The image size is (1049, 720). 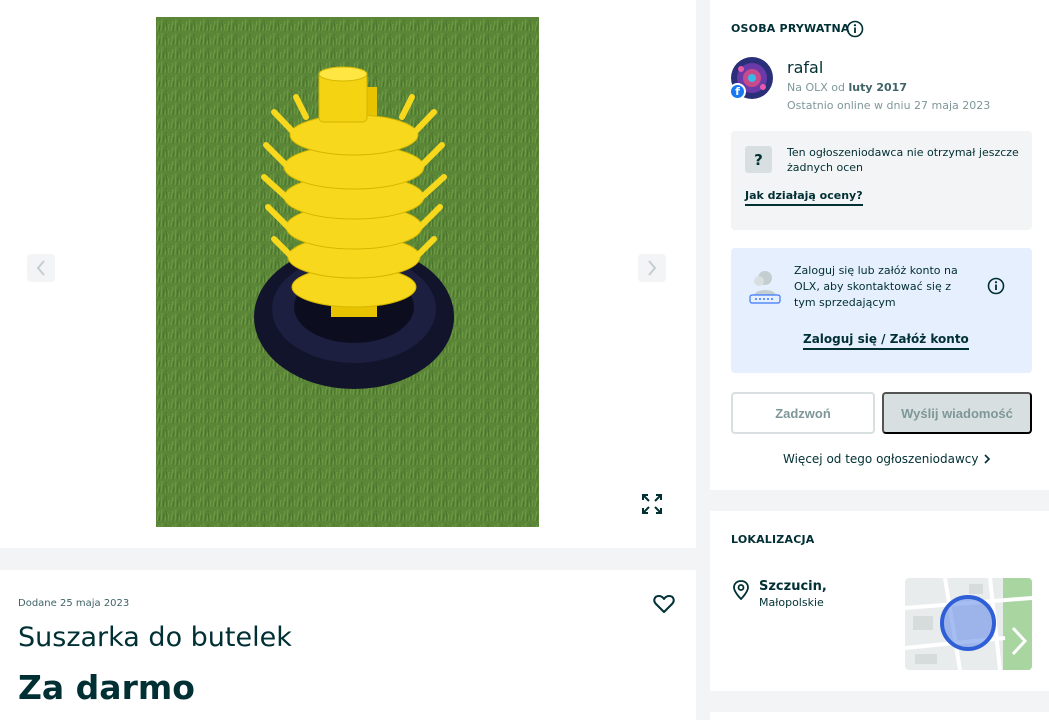 What do you see at coordinates (877, 87) in the screenshot?
I see `member-since-date: luty 2017` at bounding box center [877, 87].